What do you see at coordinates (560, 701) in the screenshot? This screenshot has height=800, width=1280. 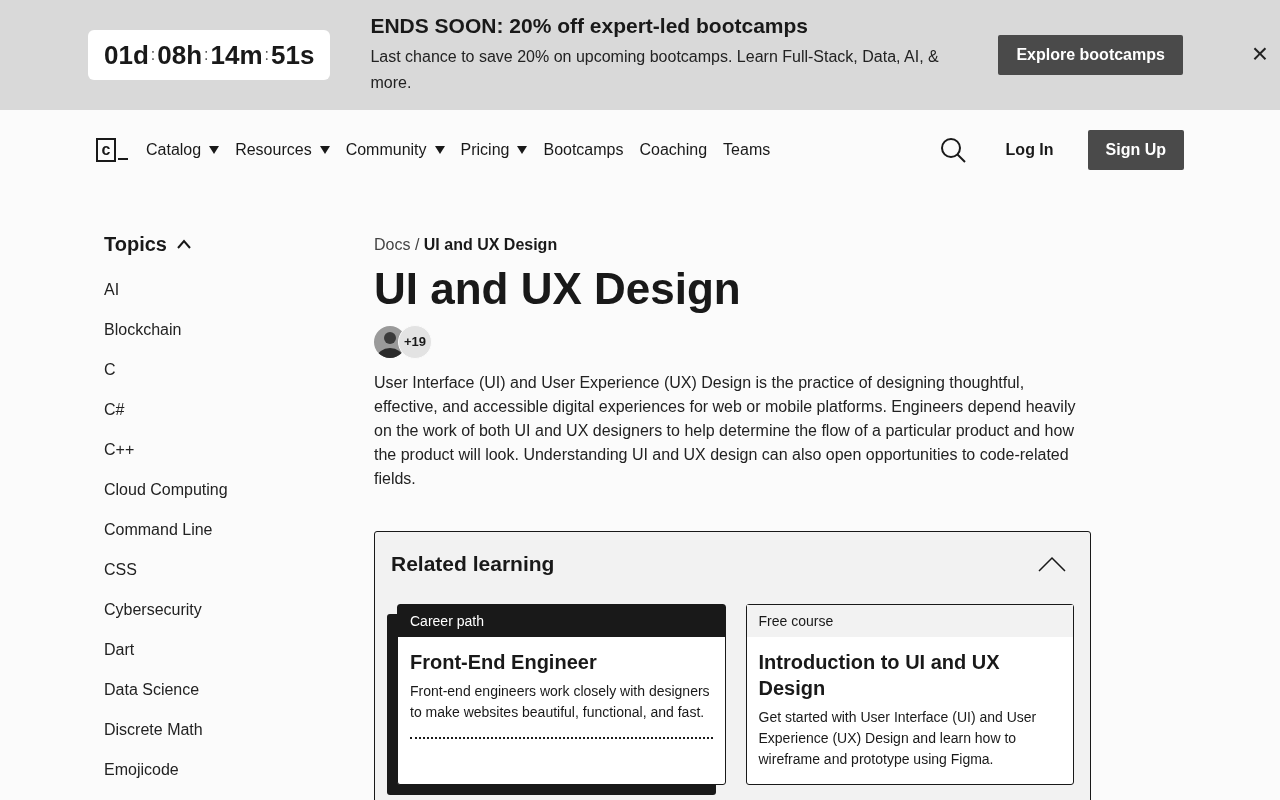 I see `card-text: Front-end engineers work closely with designers to make websites beautiful, functional, and fast.` at bounding box center [560, 701].